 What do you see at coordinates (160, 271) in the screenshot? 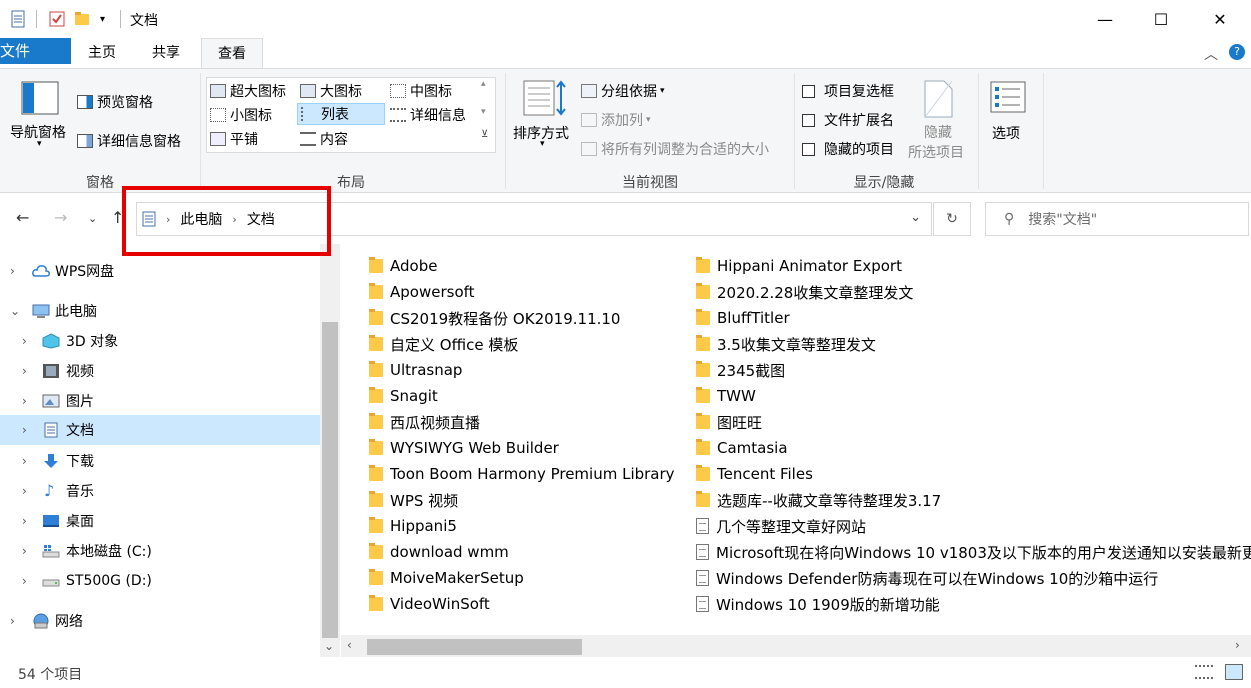
I see `tree-item-wps-cloud: › WPS网盘` at bounding box center [160, 271].